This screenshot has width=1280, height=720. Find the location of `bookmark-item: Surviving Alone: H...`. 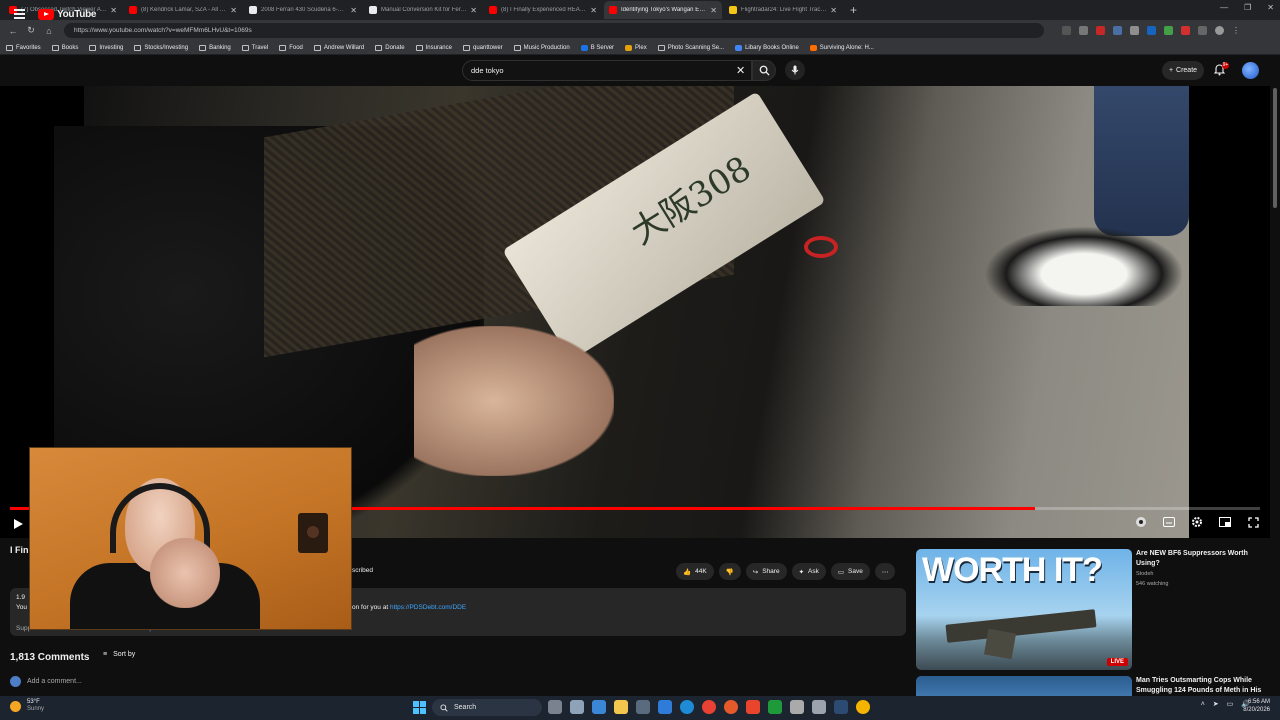

bookmark-item: Surviving Alone: H... is located at coordinates (841, 47).